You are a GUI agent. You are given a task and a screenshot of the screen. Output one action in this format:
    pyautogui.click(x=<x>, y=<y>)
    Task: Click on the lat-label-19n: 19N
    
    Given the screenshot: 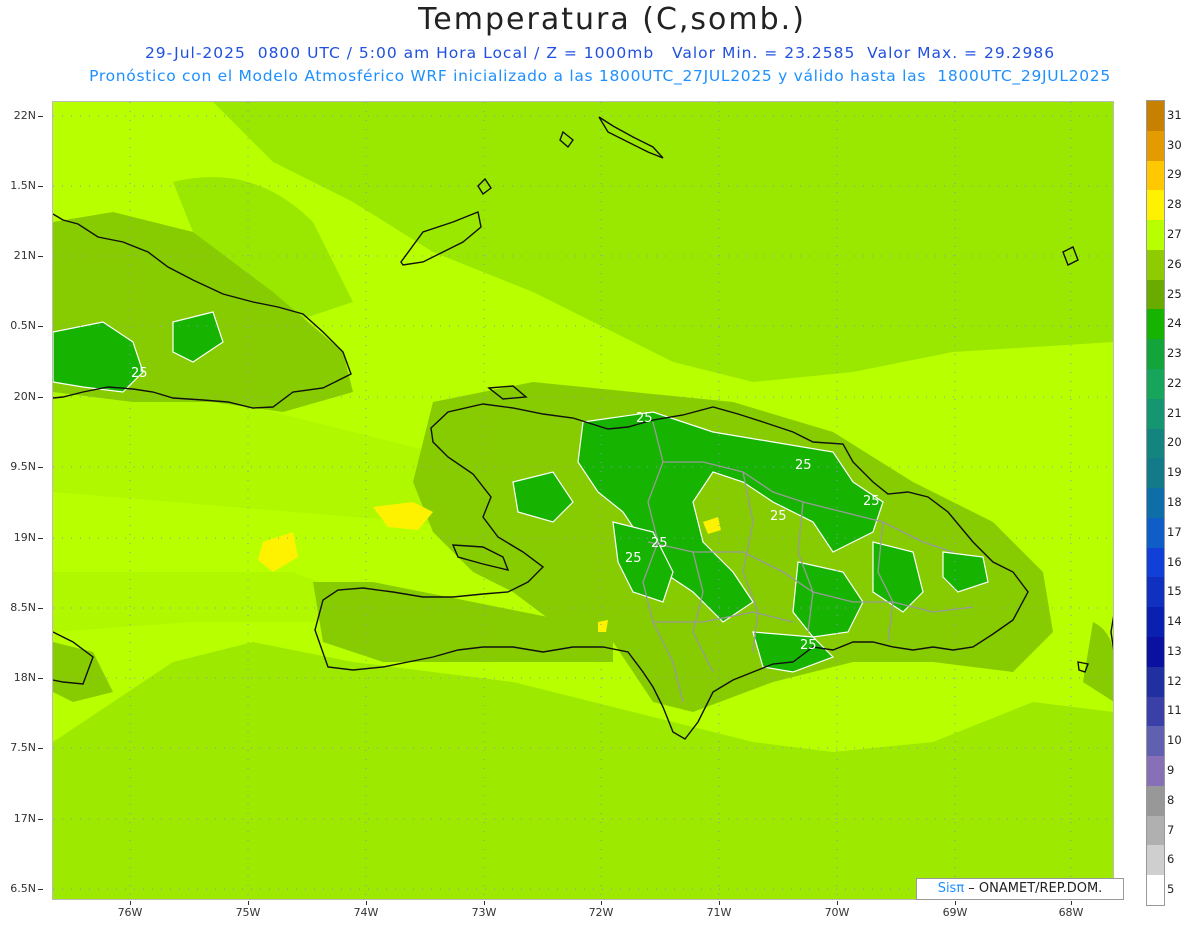 What is the action you would take?
    pyautogui.click(x=24, y=537)
    